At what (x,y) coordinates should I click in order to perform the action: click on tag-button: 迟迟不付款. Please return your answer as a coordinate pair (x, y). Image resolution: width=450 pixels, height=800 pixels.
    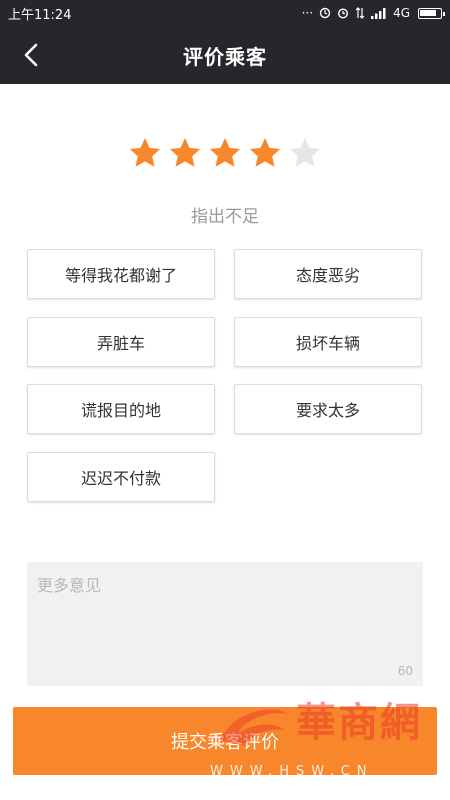
    Looking at the image, I should click on (121, 477).